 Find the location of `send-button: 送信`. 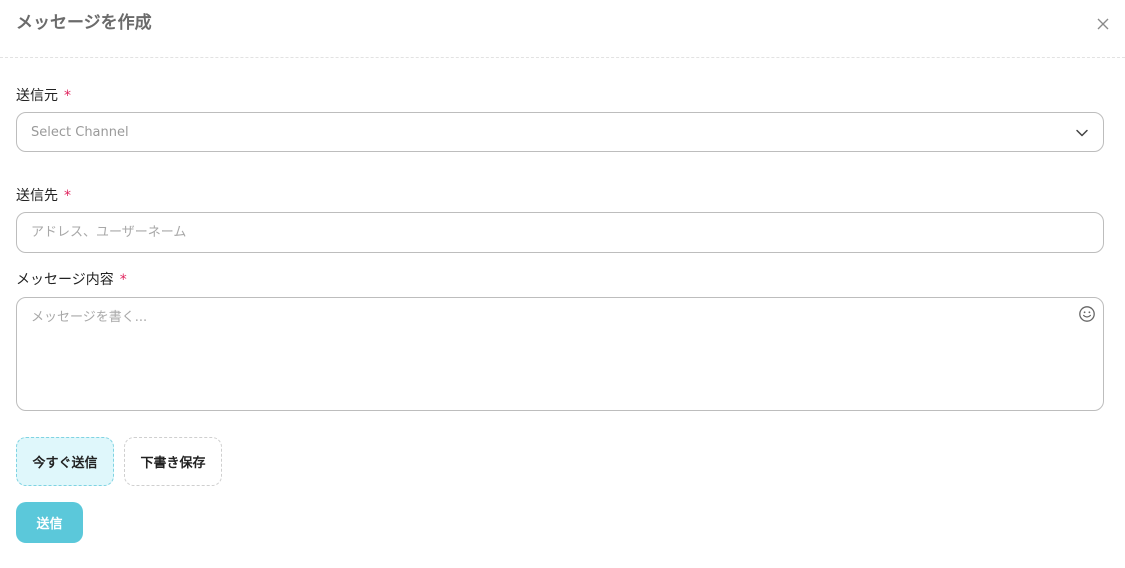

send-button: 送信 is located at coordinates (49, 522).